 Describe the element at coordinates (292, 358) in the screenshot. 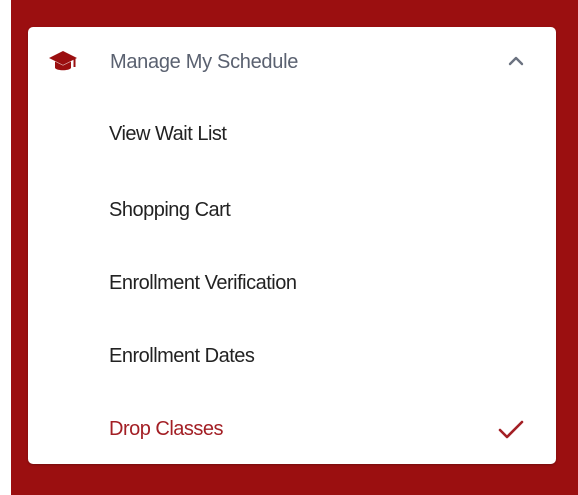

I see `menu-item-enrollment-dates: Enrollment Dates` at that location.